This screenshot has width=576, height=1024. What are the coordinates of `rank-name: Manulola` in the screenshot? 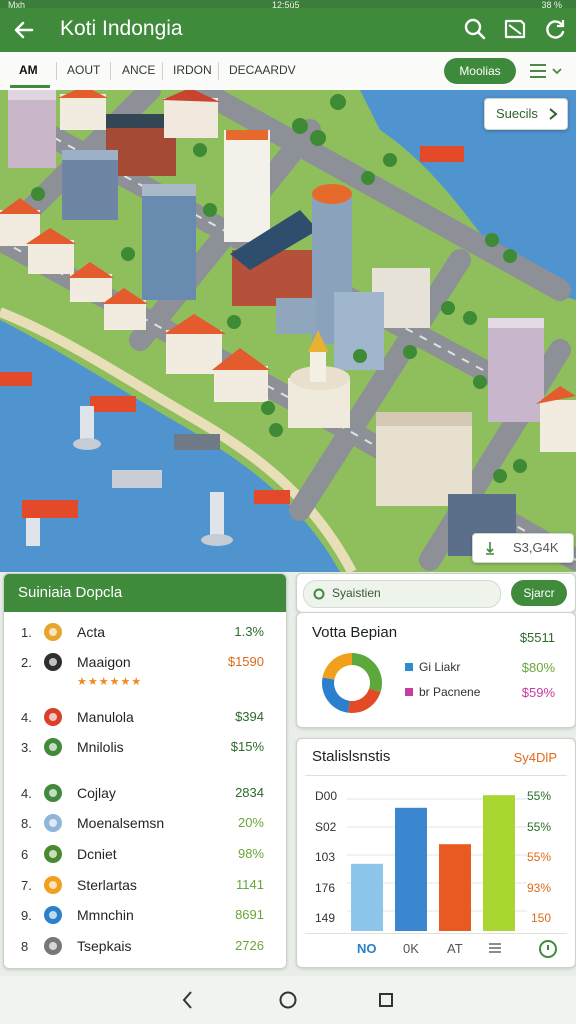 It's located at (105, 717).